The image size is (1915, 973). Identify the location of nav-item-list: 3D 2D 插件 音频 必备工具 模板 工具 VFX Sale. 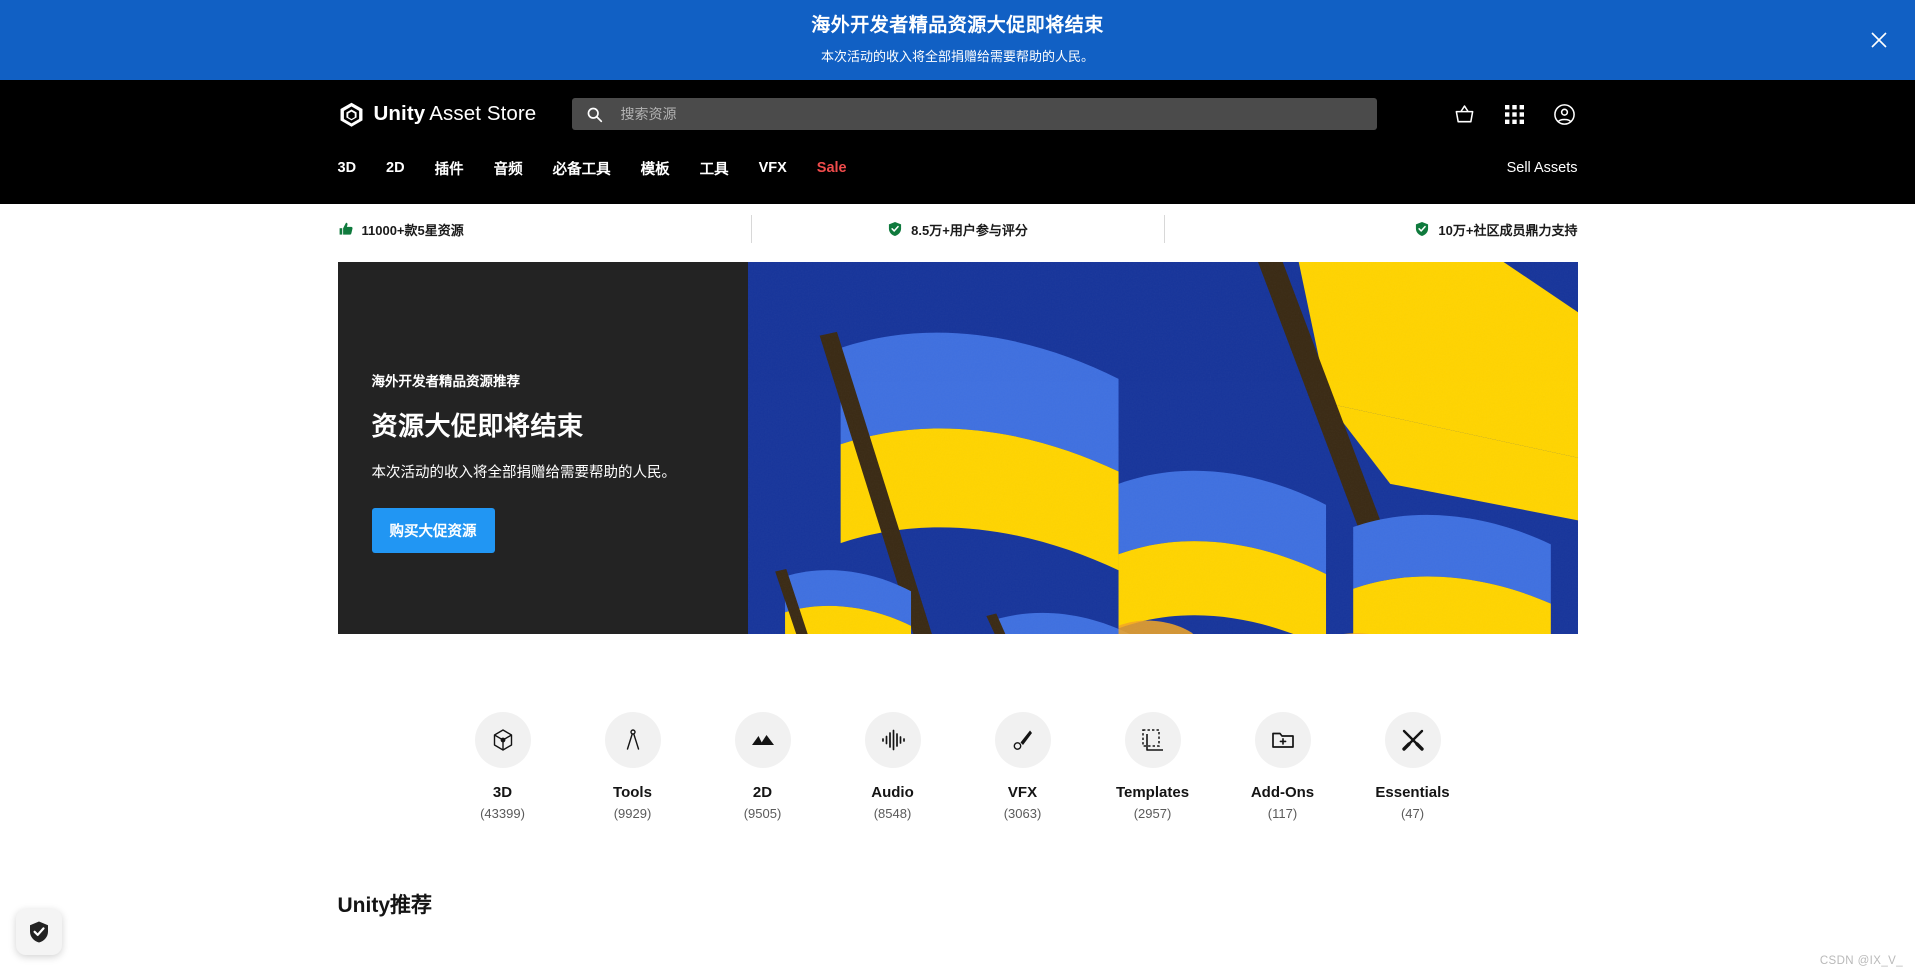
(592, 168).